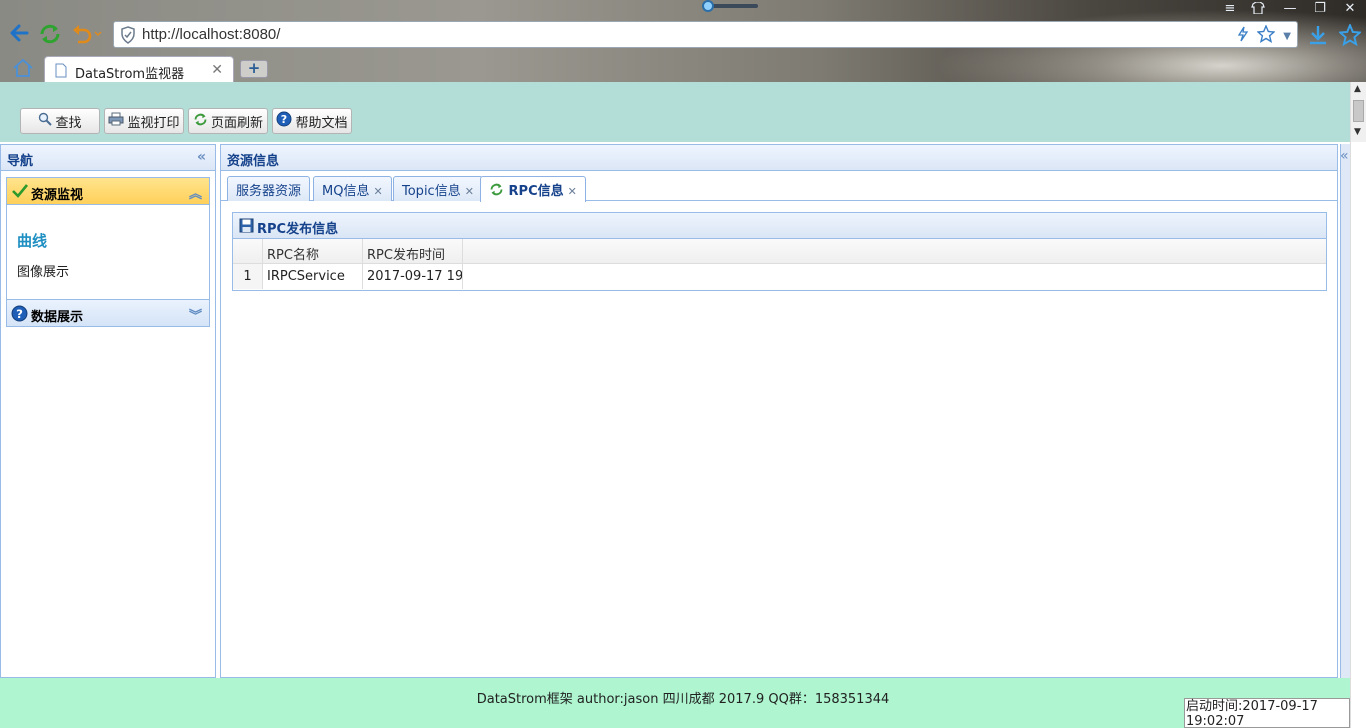 The height and width of the screenshot is (728, 1366). I want to click on address-dropdown-icon: ▼, so click(1287, 36).